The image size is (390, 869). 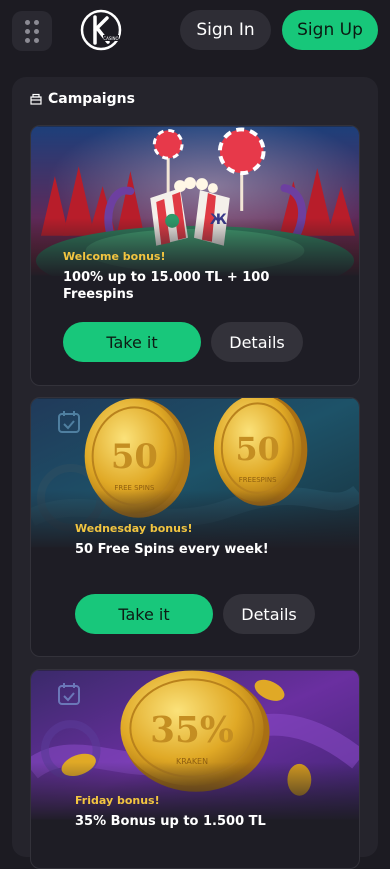 I want to click on menu-icon, so click(x=32, y=31).